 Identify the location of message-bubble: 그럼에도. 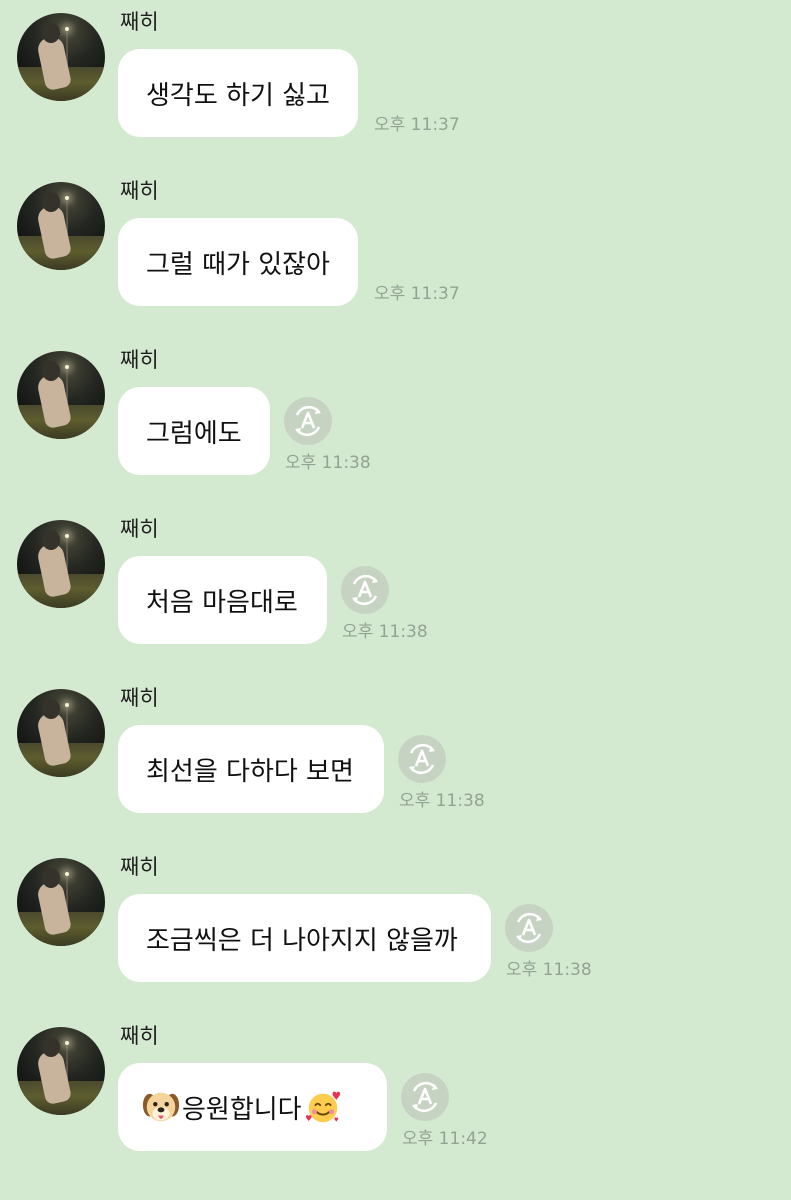
(194, 431).